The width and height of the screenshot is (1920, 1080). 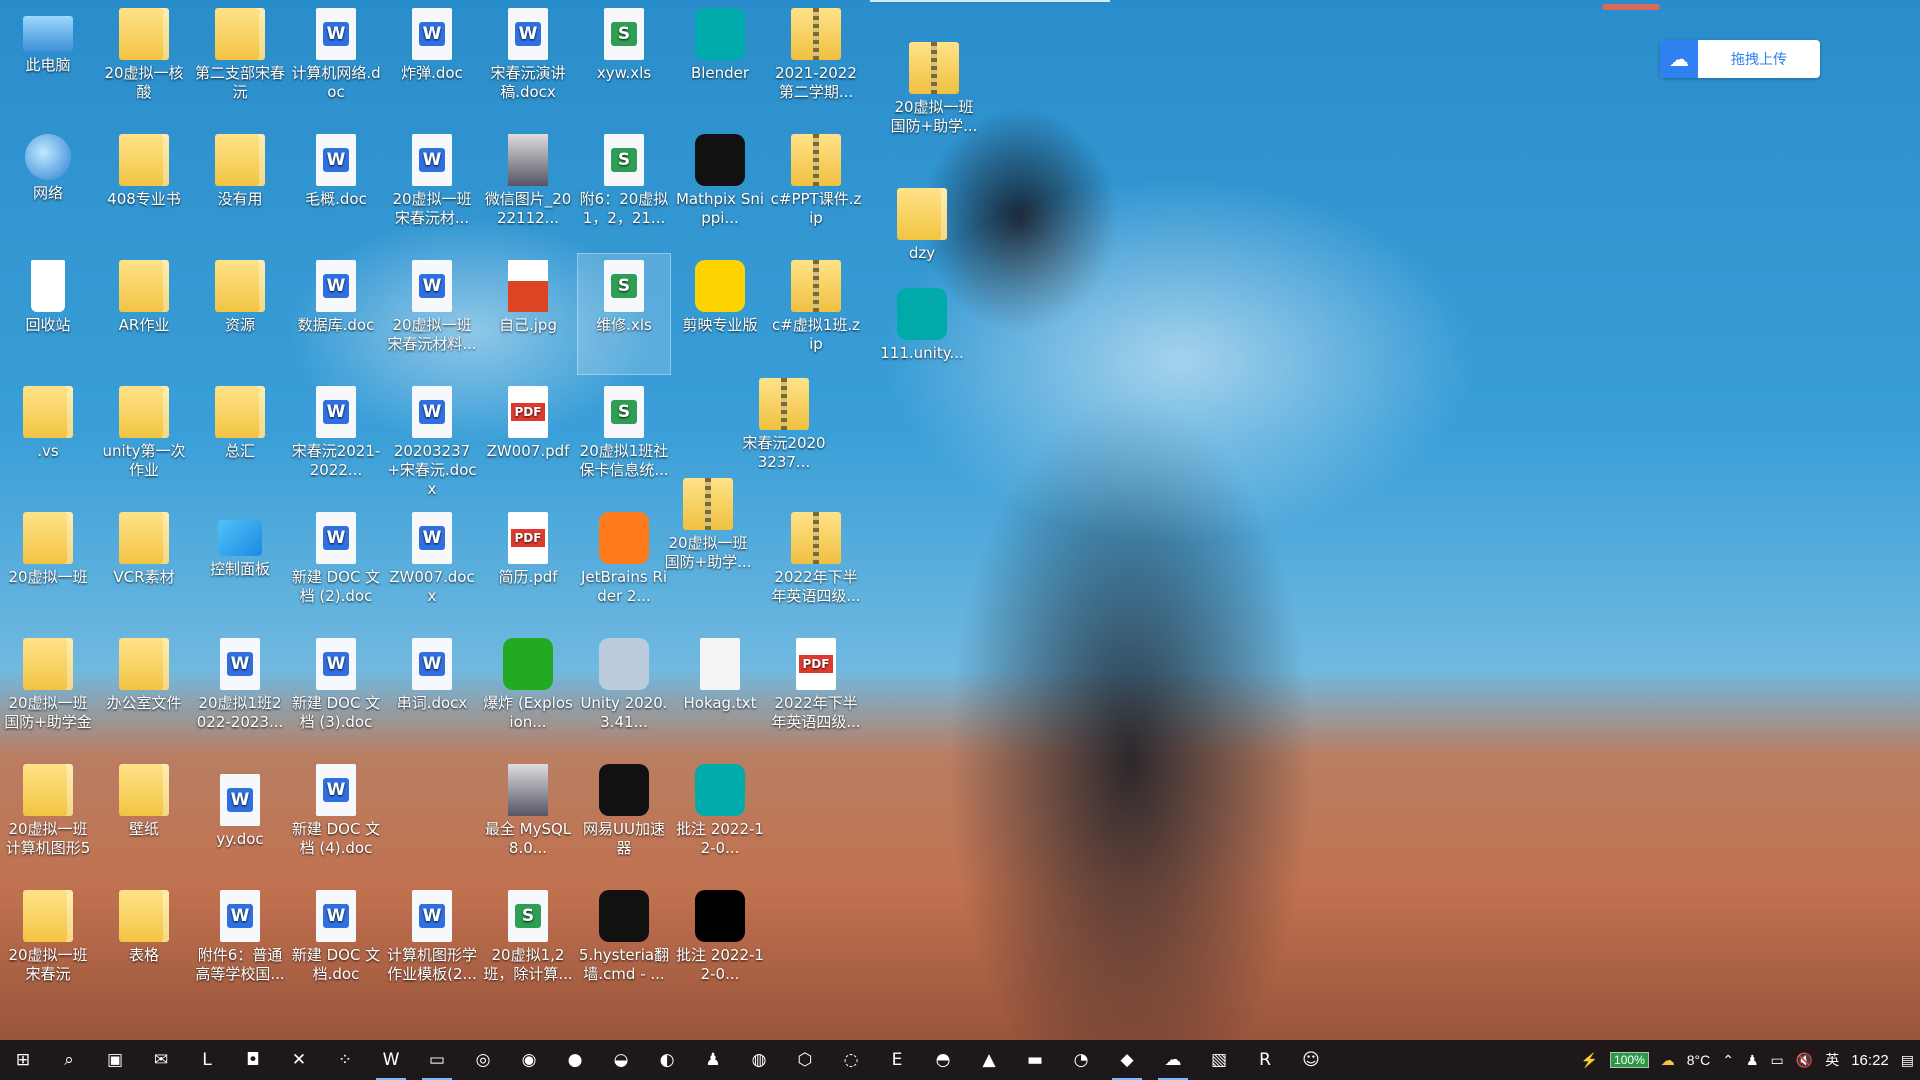 I want to click on app-l-icon: L, so click(x=207, y=1060).